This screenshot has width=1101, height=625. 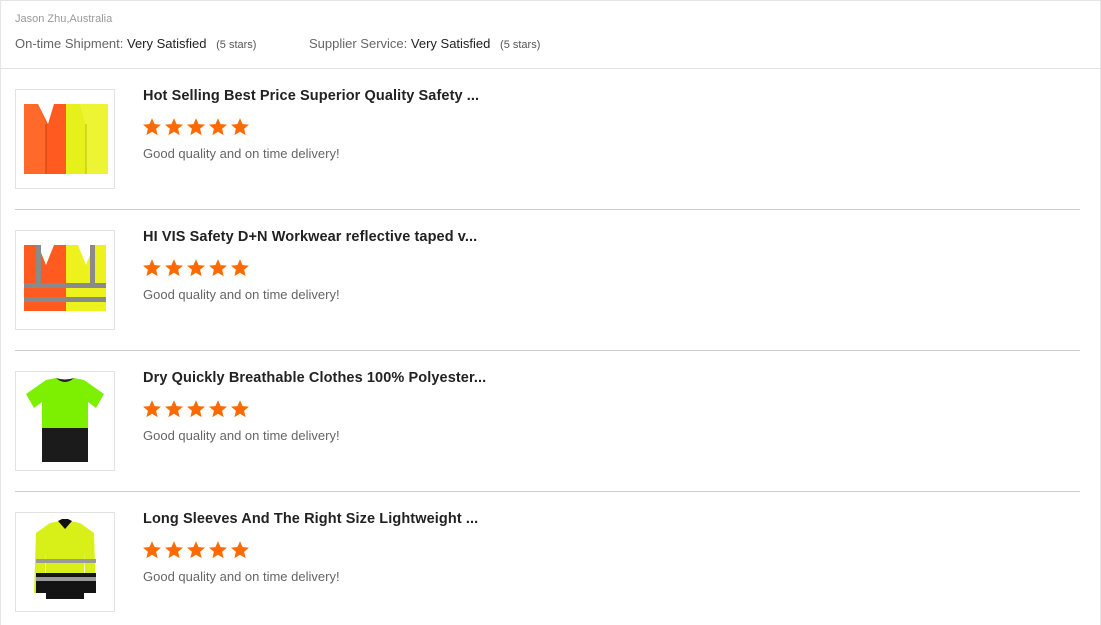 I want to click on hivis-tshirt-icon, so click(x=65, y=420).